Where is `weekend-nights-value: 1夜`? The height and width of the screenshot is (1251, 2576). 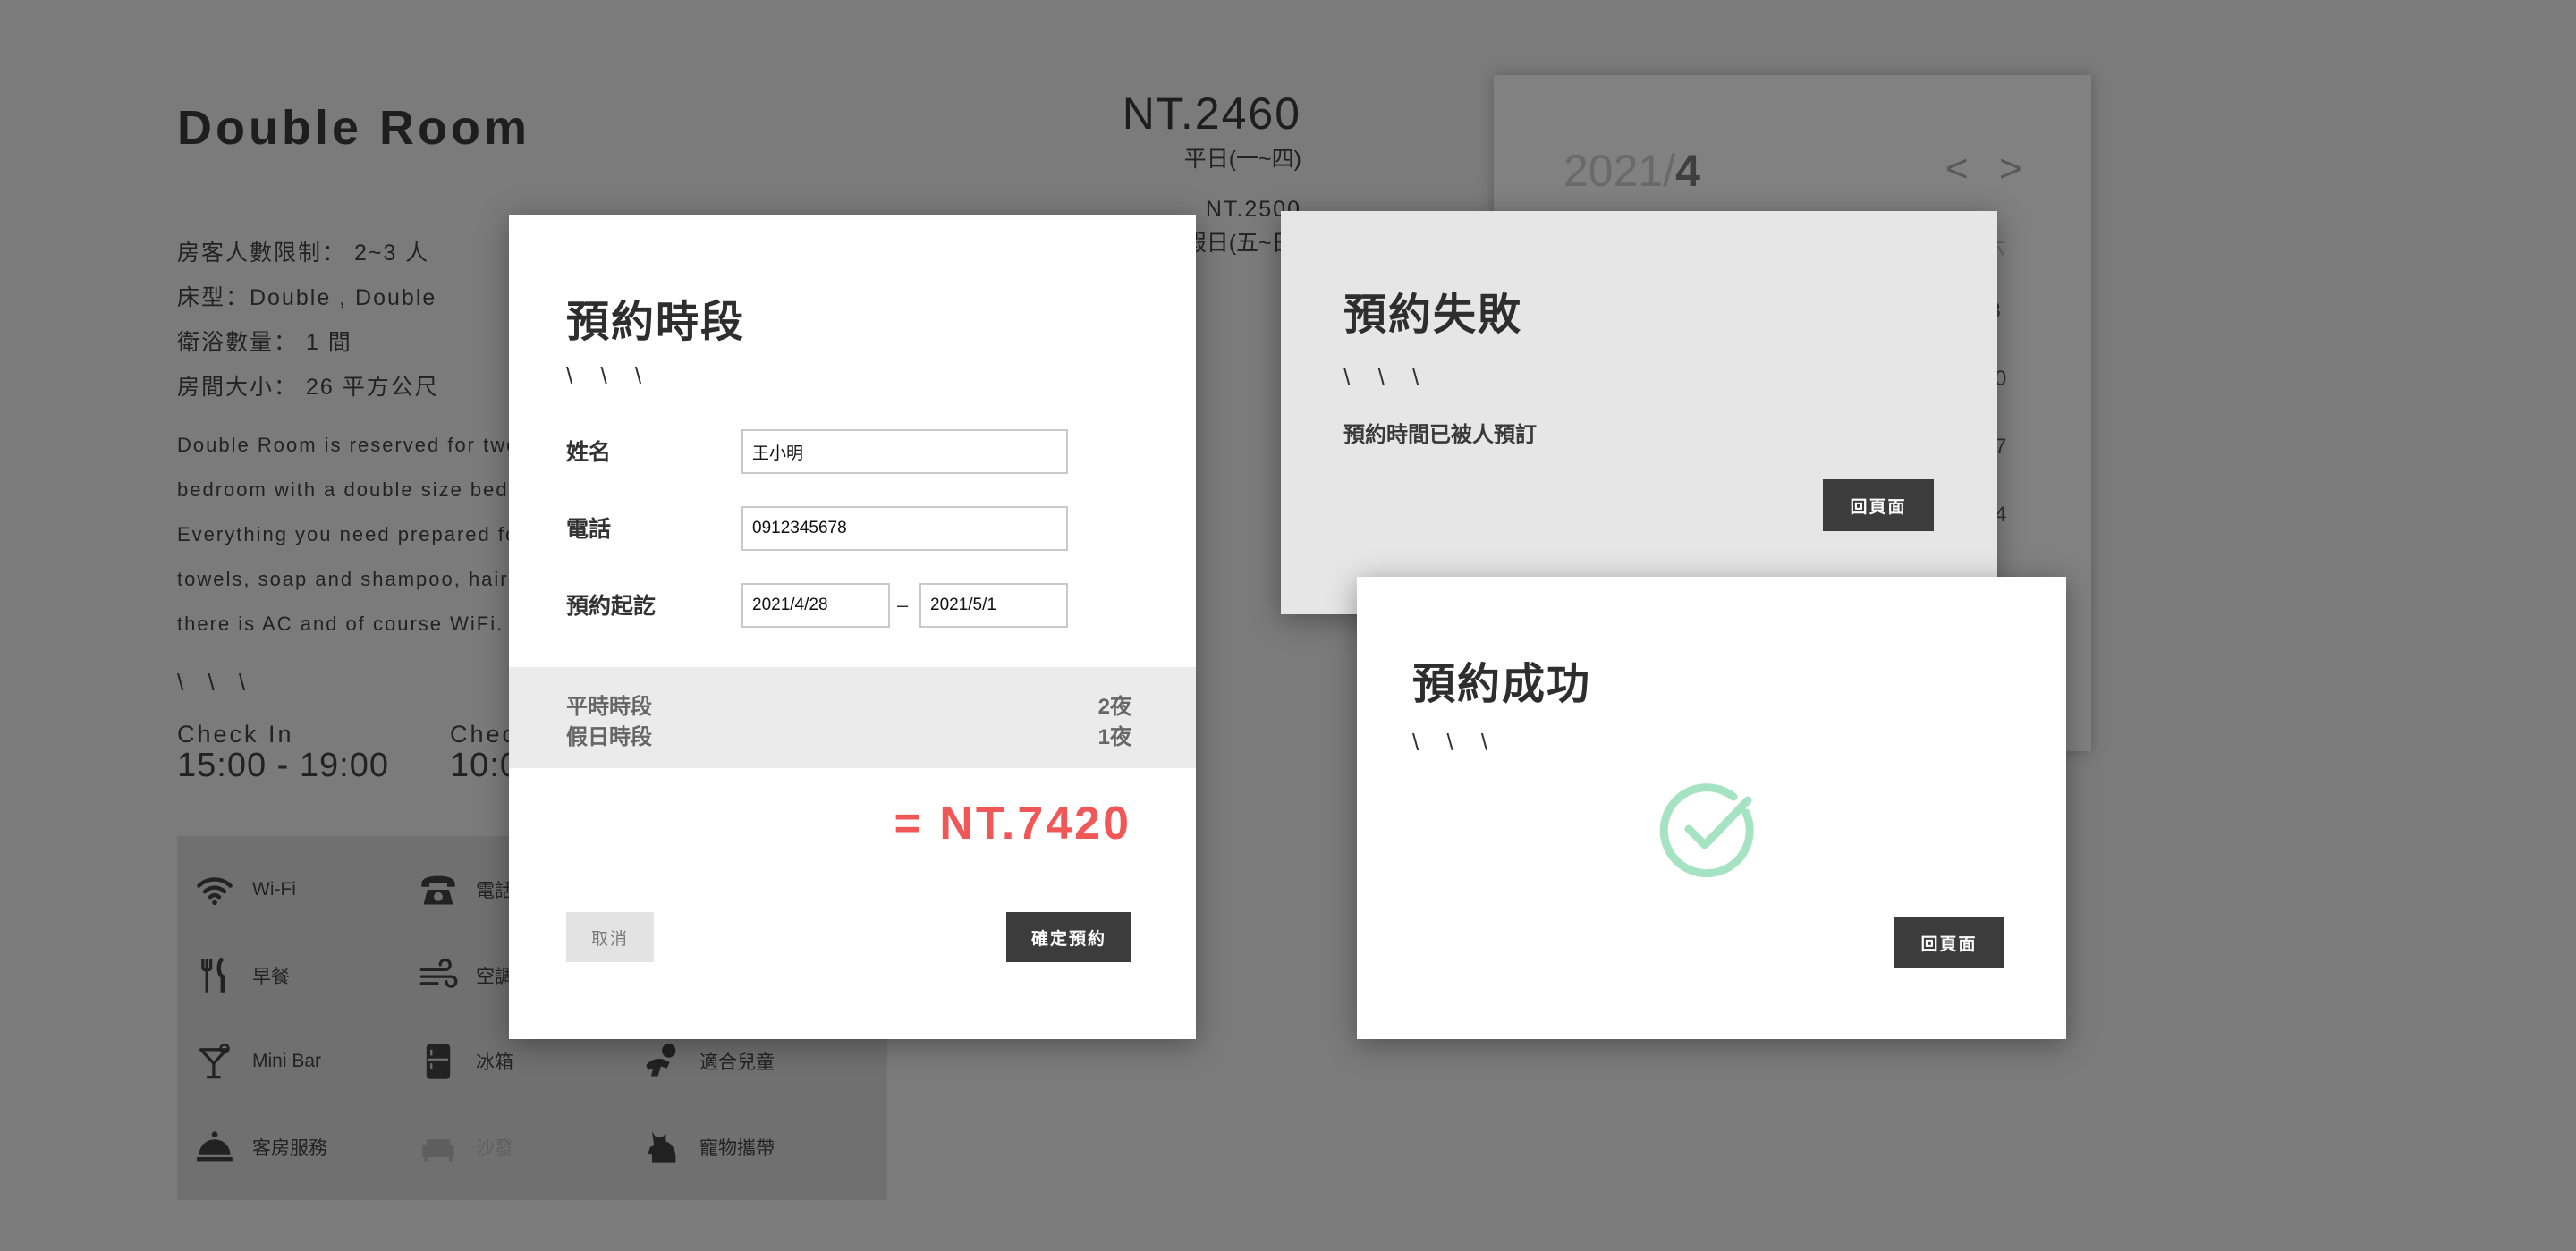 weekend-nights-value: 1夜 is located at coordinates (1114, 737).